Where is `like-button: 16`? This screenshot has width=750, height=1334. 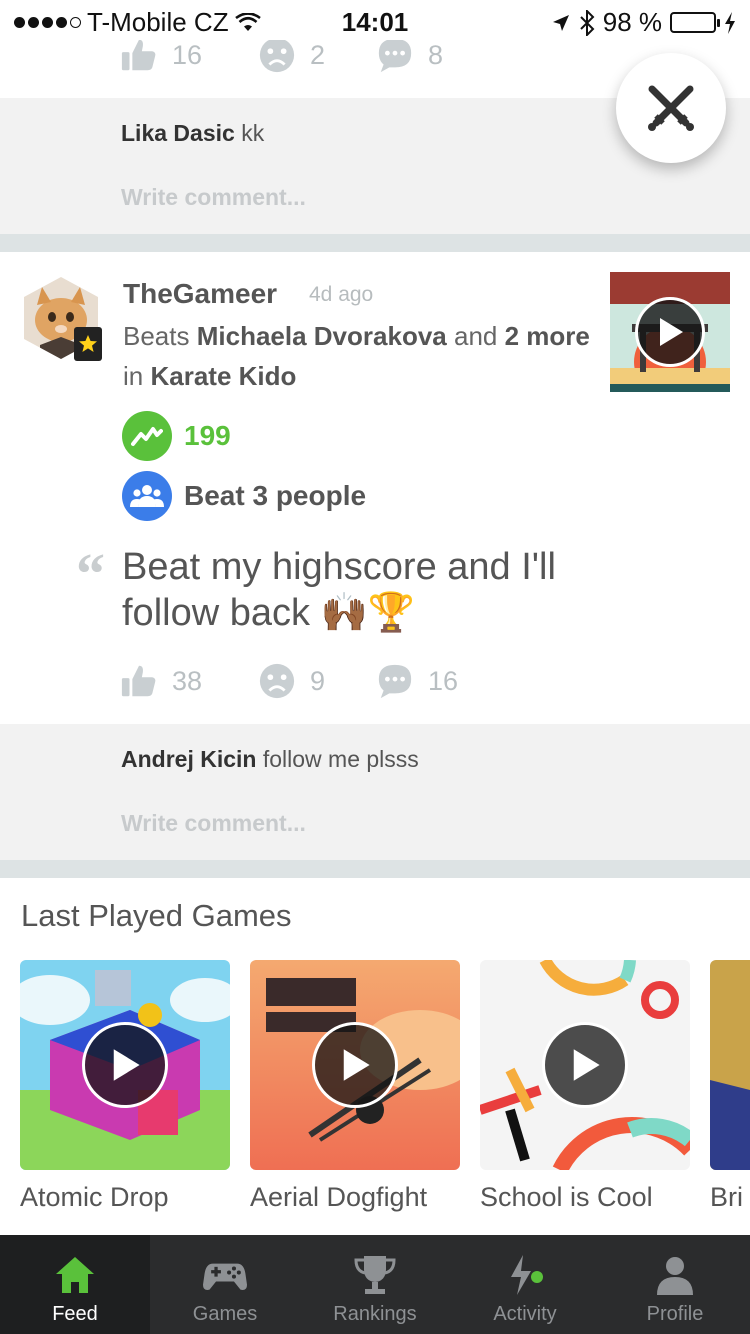
like-button: 16 is located at coordinates (189, 55).